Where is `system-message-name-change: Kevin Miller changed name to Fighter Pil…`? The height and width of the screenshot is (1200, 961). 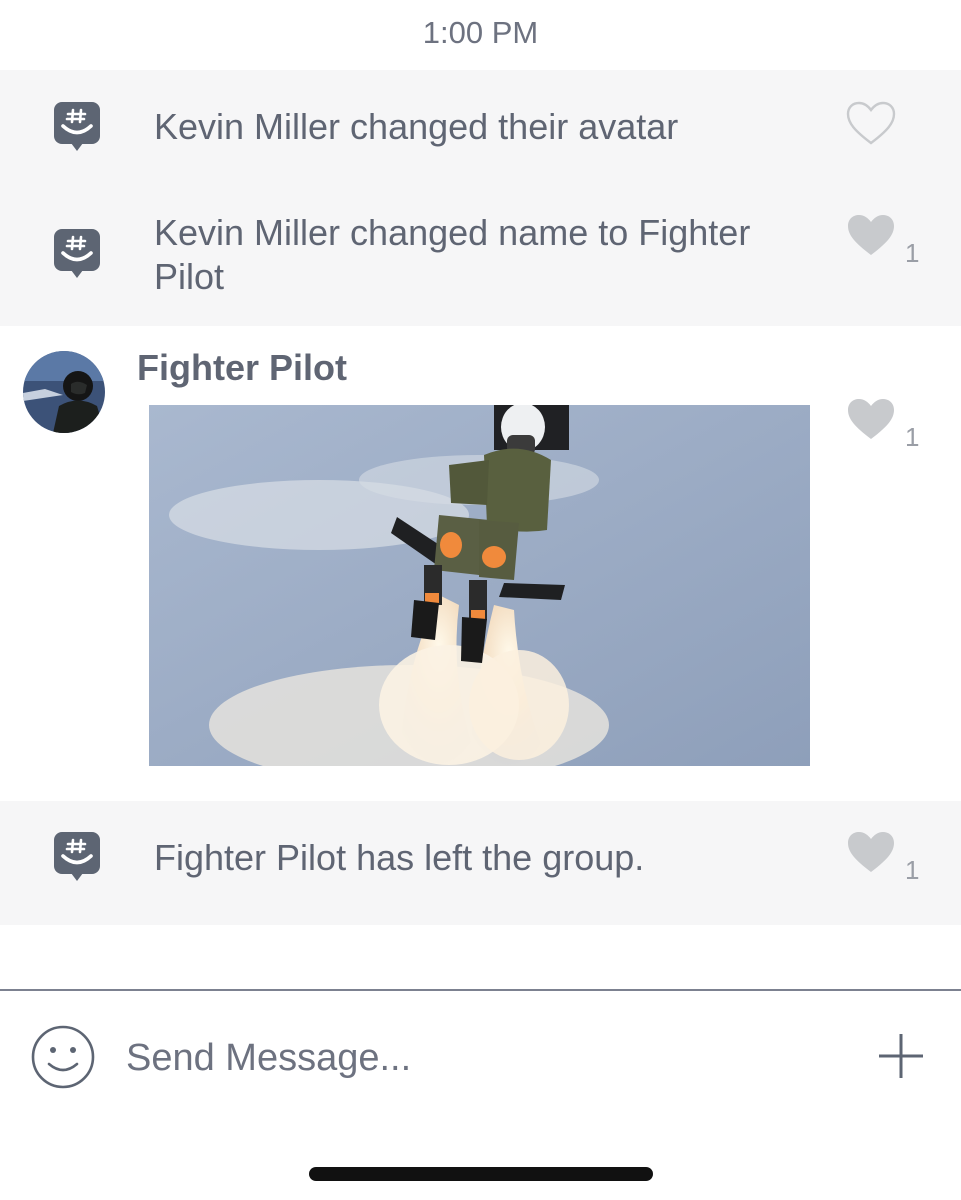
system-message-name-change: Kevin Miller changed name to Fighter Pil… is located at coordinates (480, 254).